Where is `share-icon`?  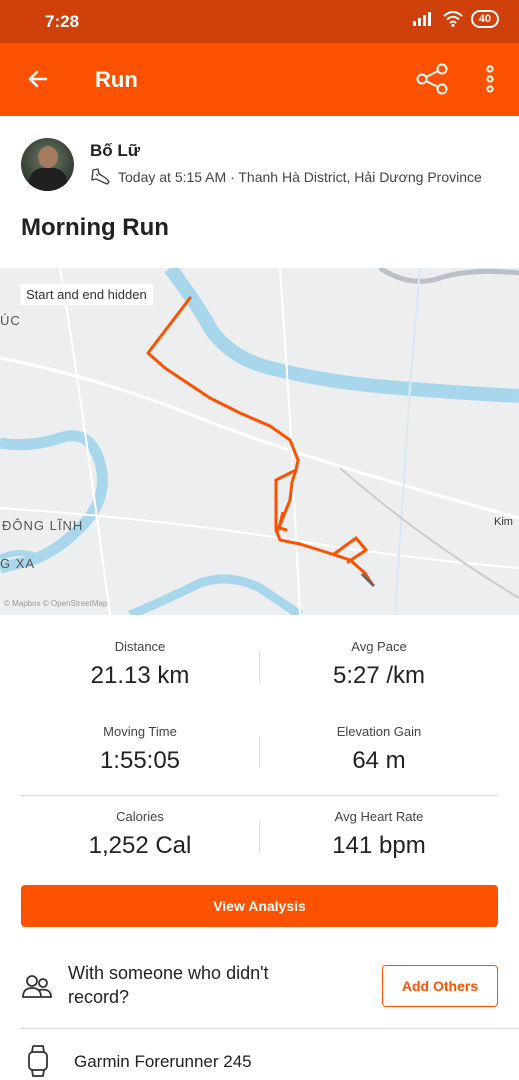
share-icon is located at coordinates (432, 79).